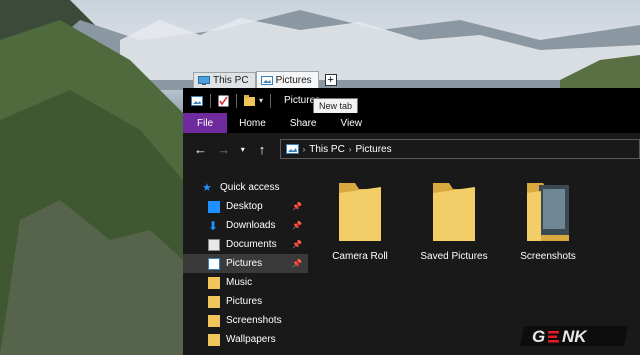 This screenshot has height=355, width=640. What do you see at coordinates (293, 80) in the screenshot?
I see `tab-label: Pictures` at bounding box center [293, 80].